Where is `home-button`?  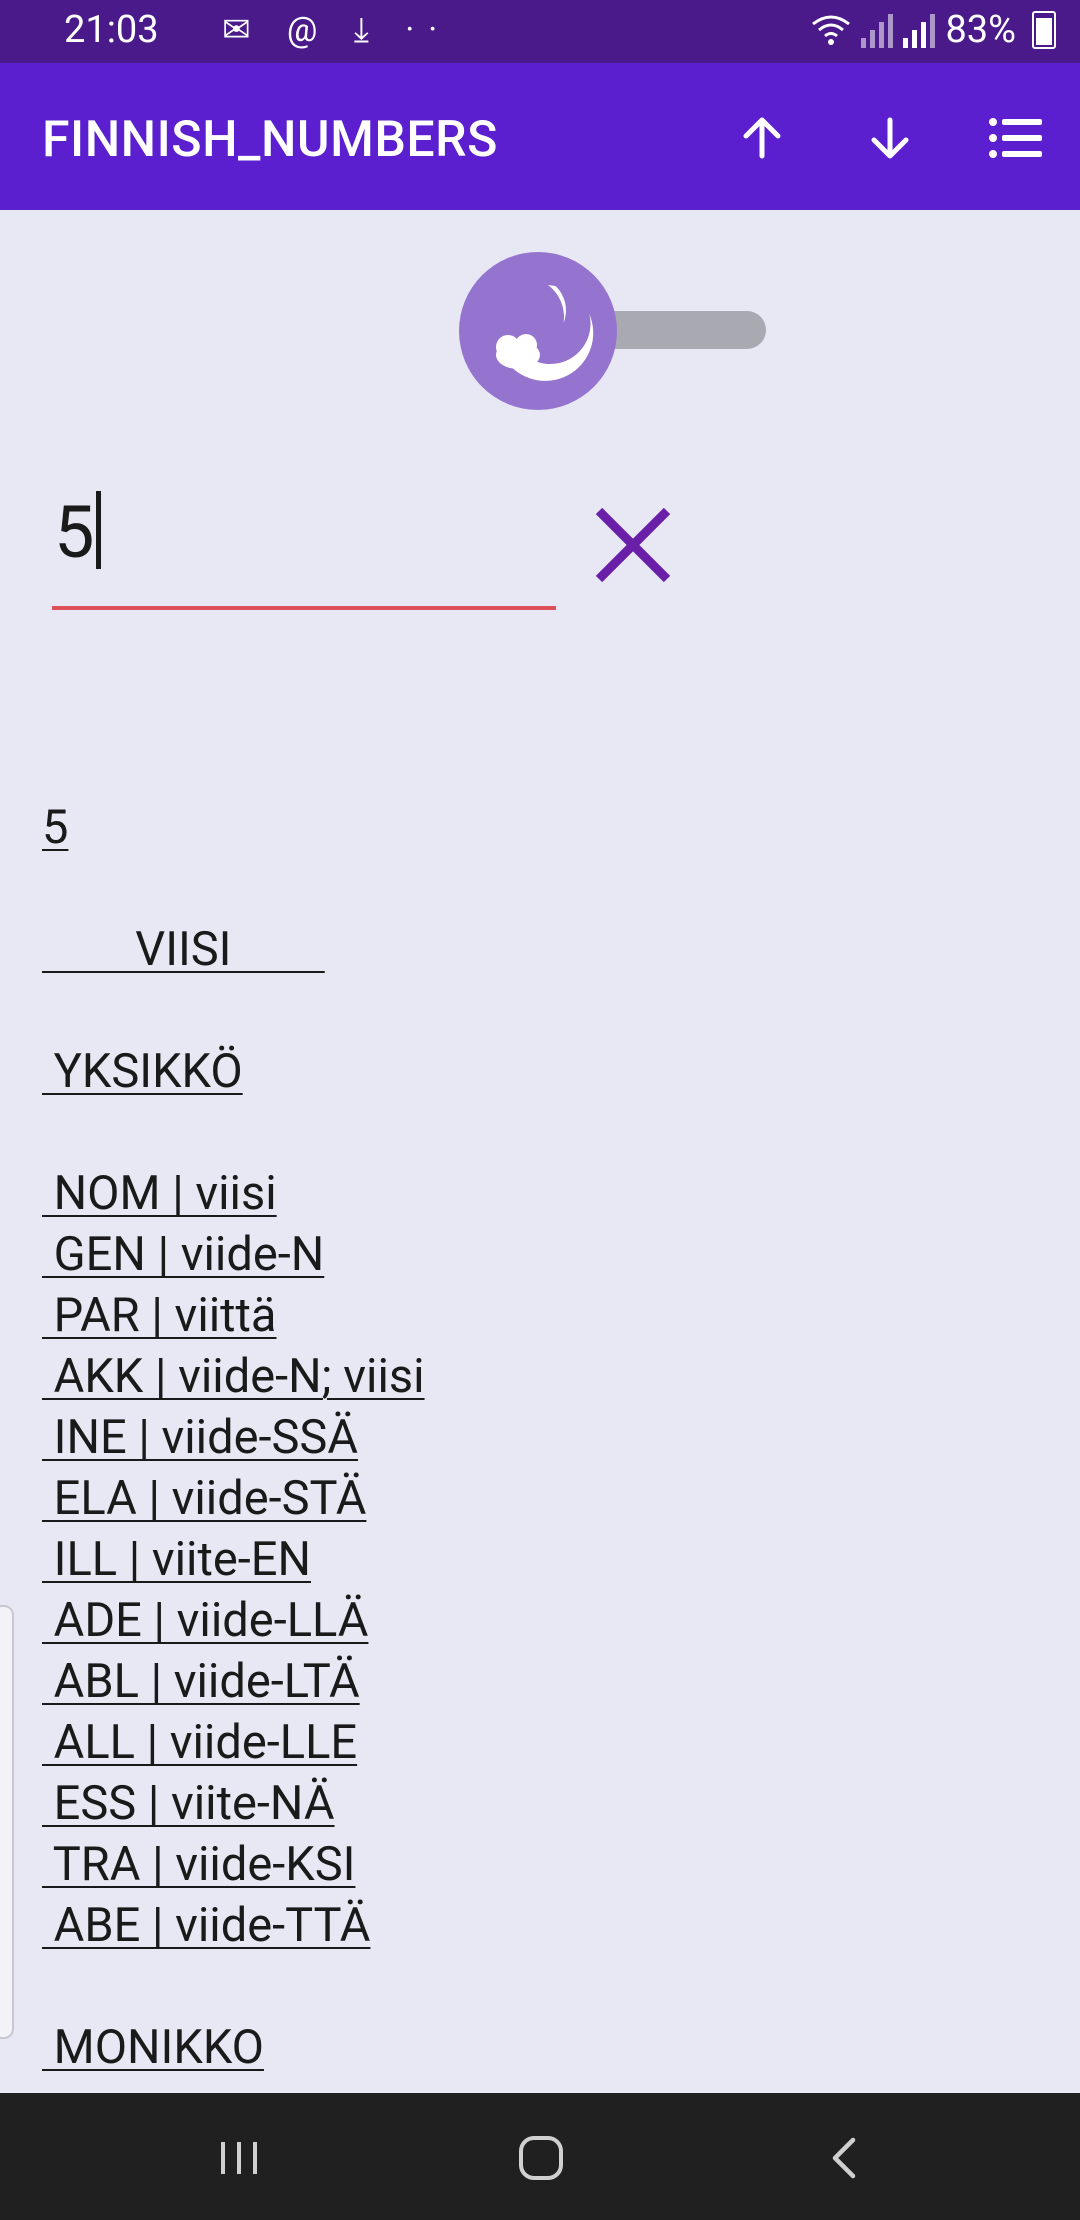 home-button is located at coordinates (541, 2158).